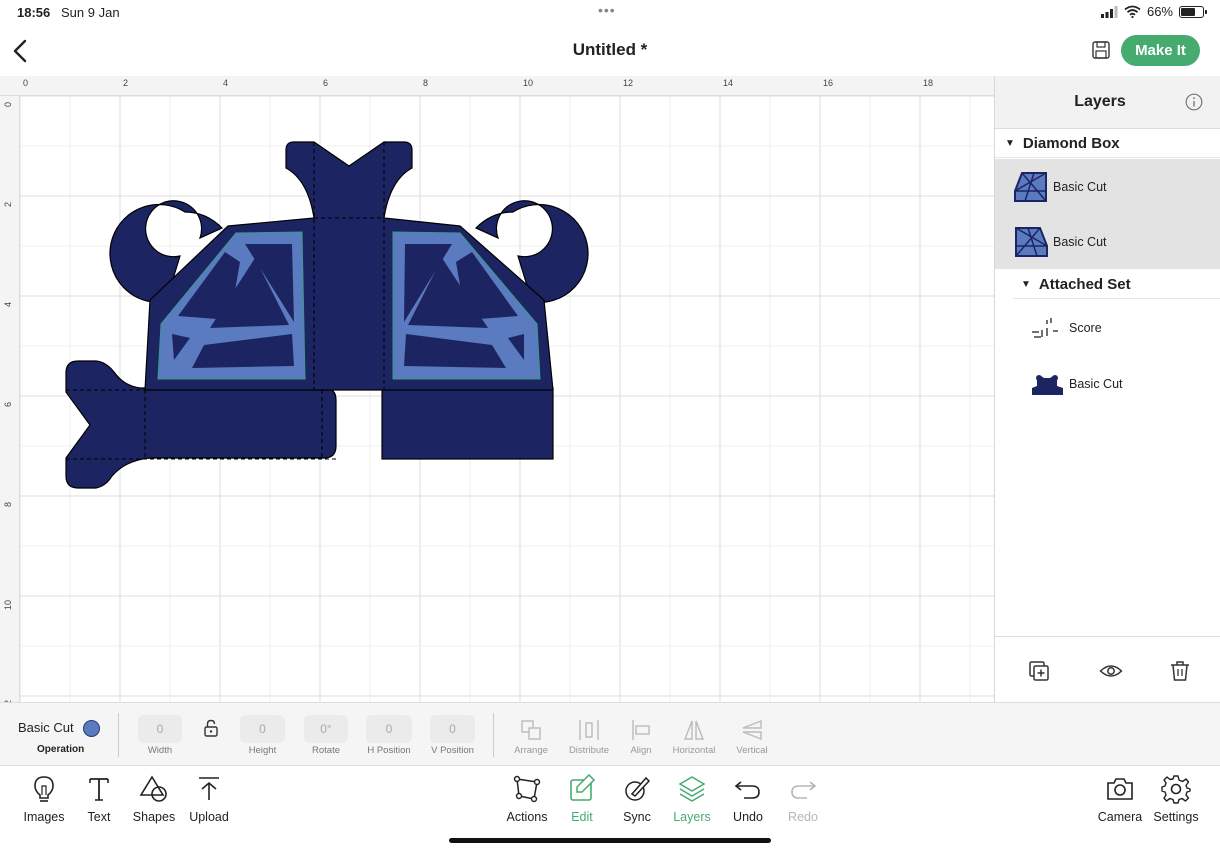 The width and height of the screenshot is (1220, 853). What do you see at coordinates (452, 729) in the screenshot?
I see `v-position-field: 0` at bounding box center [452, 729].